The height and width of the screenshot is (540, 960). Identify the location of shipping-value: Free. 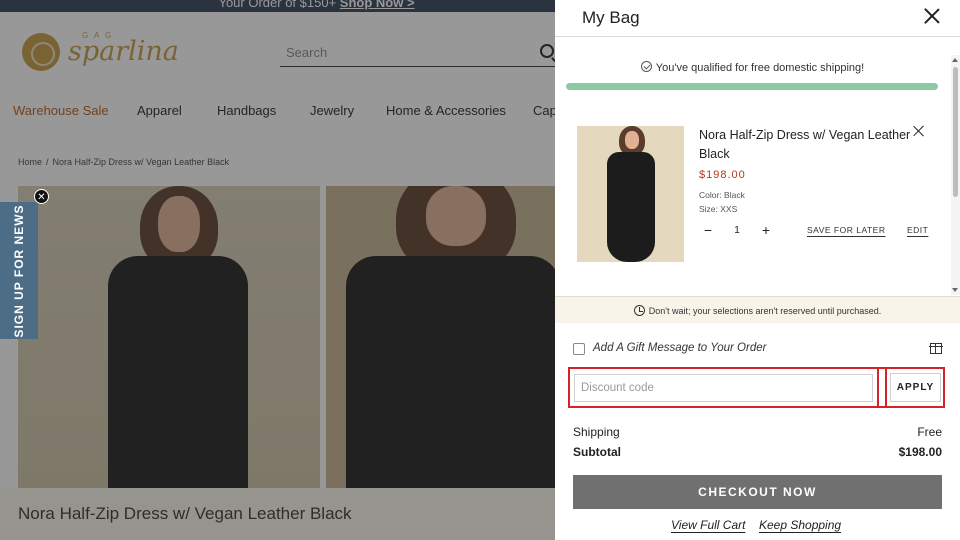
(929, 432).